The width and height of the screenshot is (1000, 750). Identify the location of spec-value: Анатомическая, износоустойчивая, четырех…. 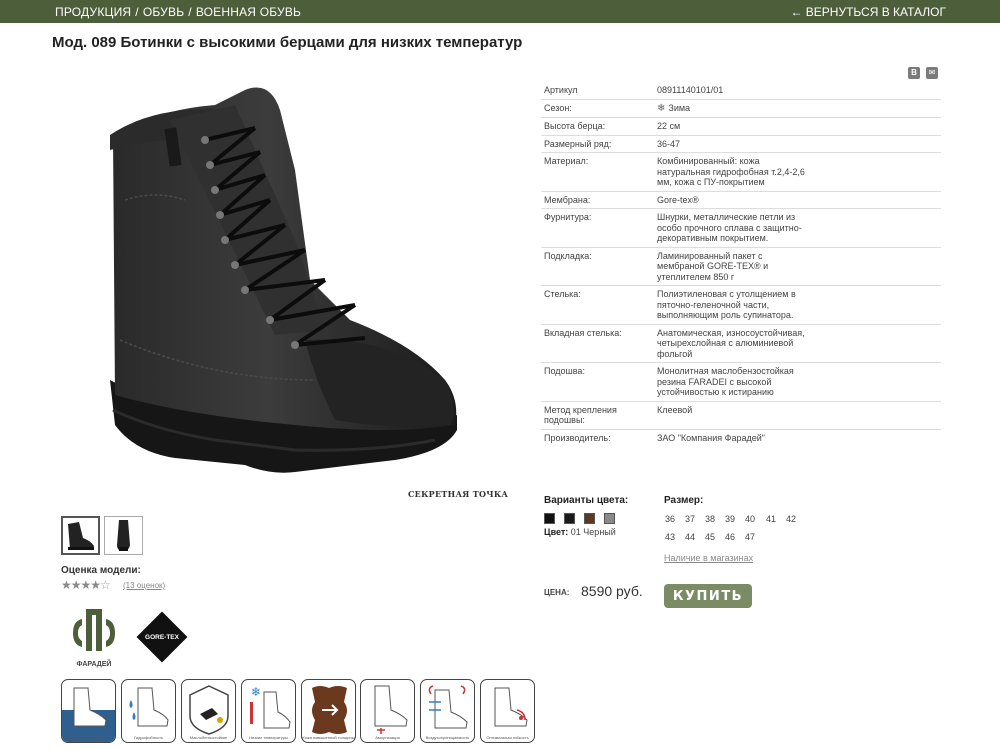
(731, 343).